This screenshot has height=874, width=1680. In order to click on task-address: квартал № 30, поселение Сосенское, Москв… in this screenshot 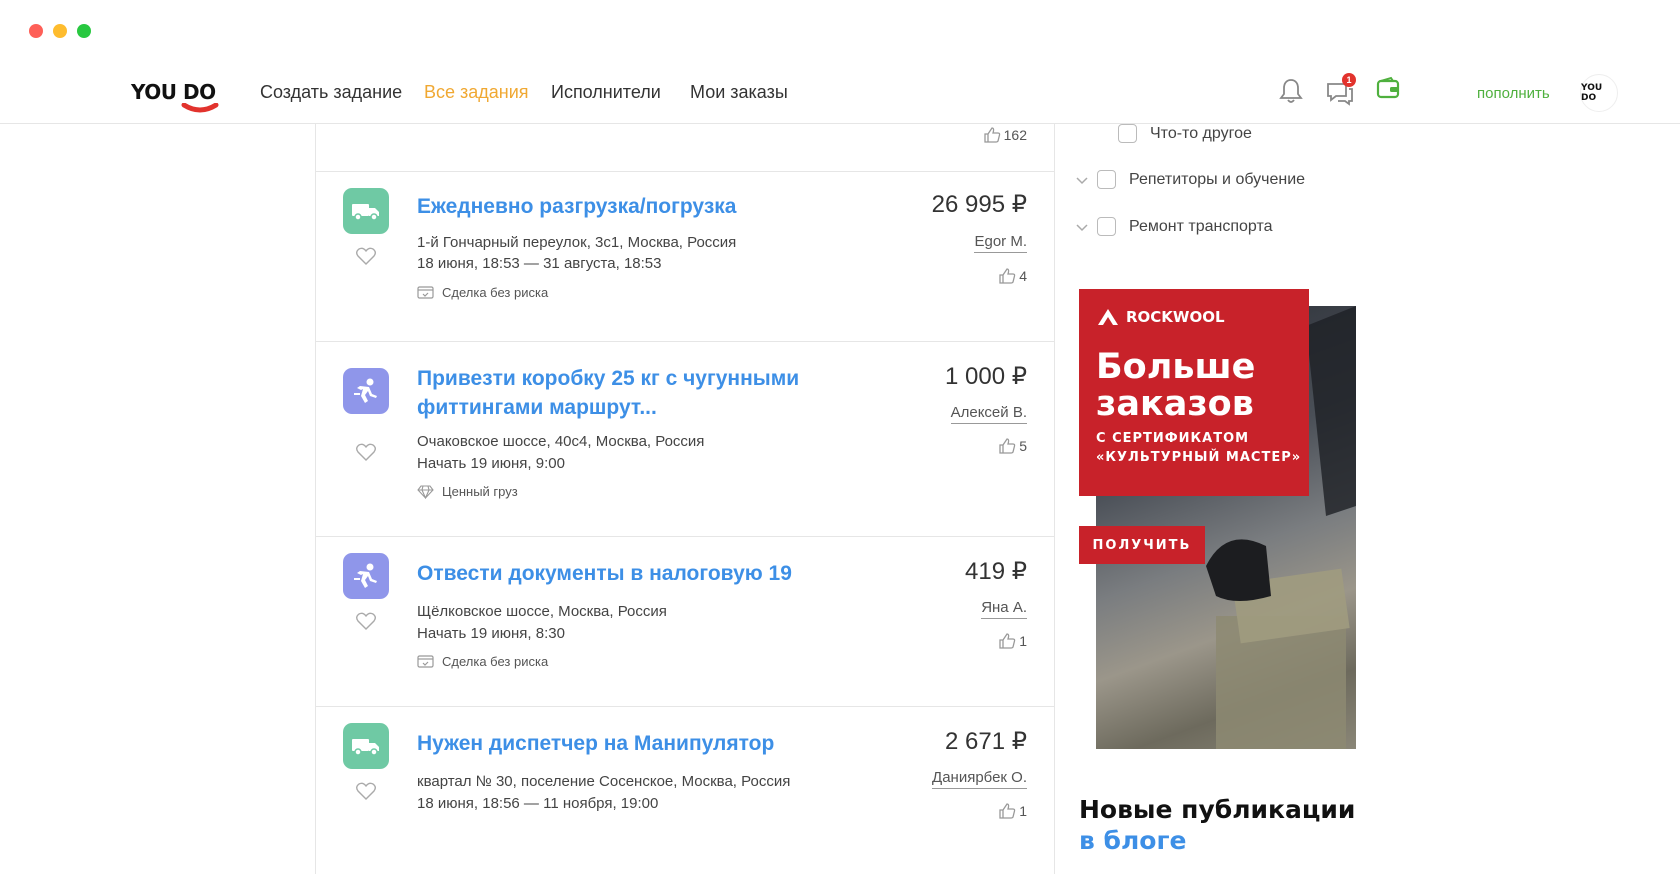, I will do `click(604, 781)`.